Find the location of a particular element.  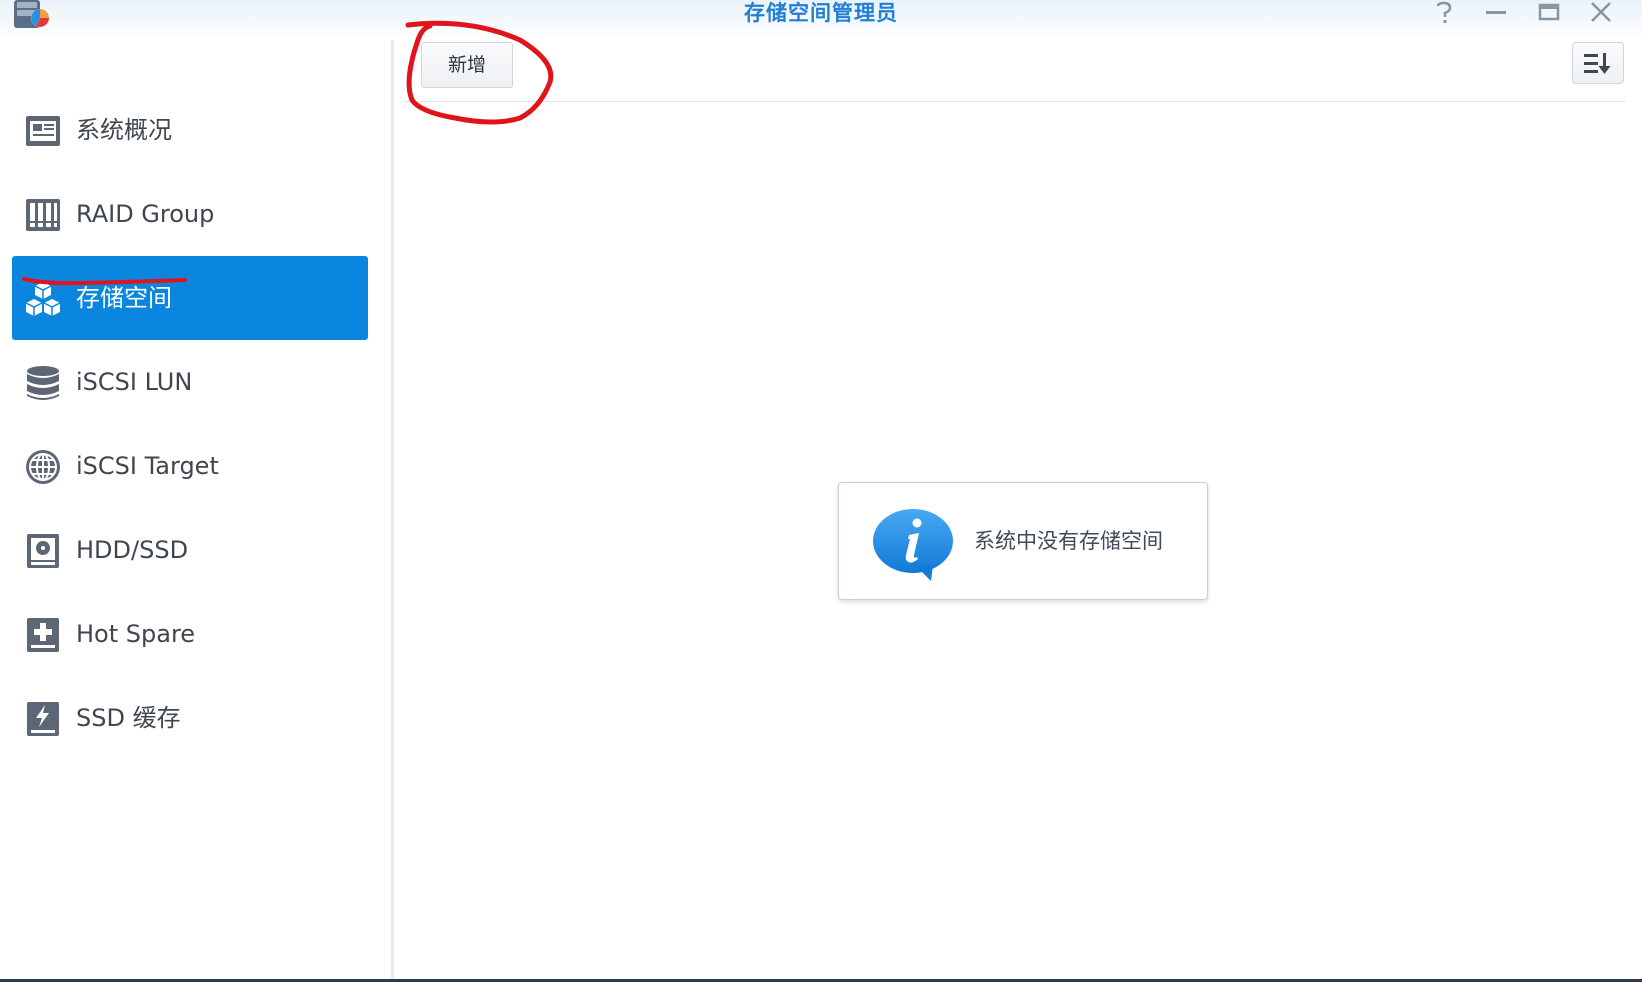

sidebar-item-label: 存储空间 is located at coordinates (124, 298).